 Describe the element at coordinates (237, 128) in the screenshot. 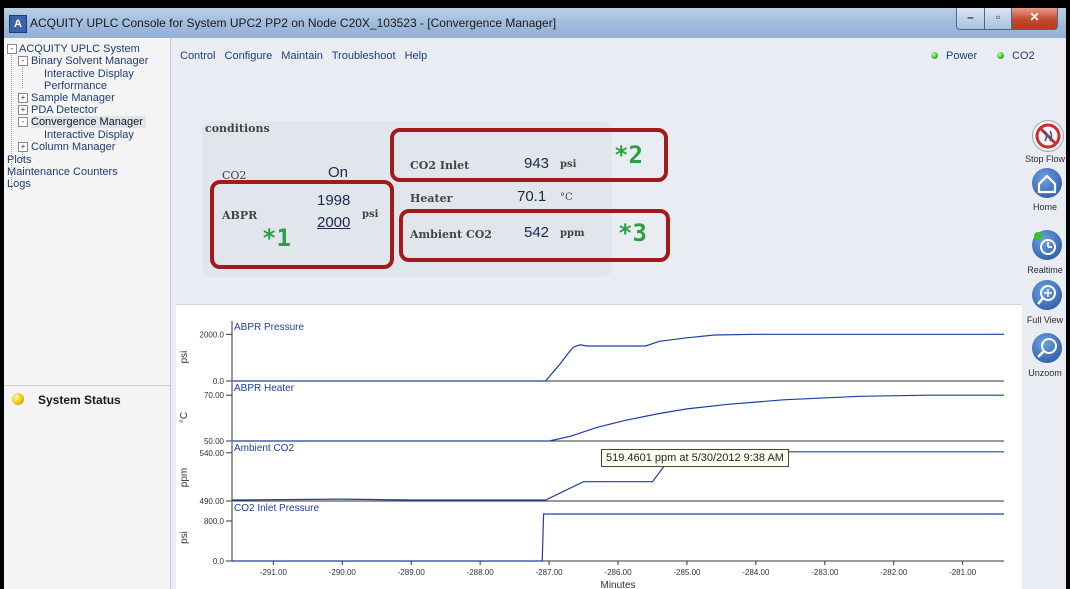

I see `conditions-title: conditions` at that location.